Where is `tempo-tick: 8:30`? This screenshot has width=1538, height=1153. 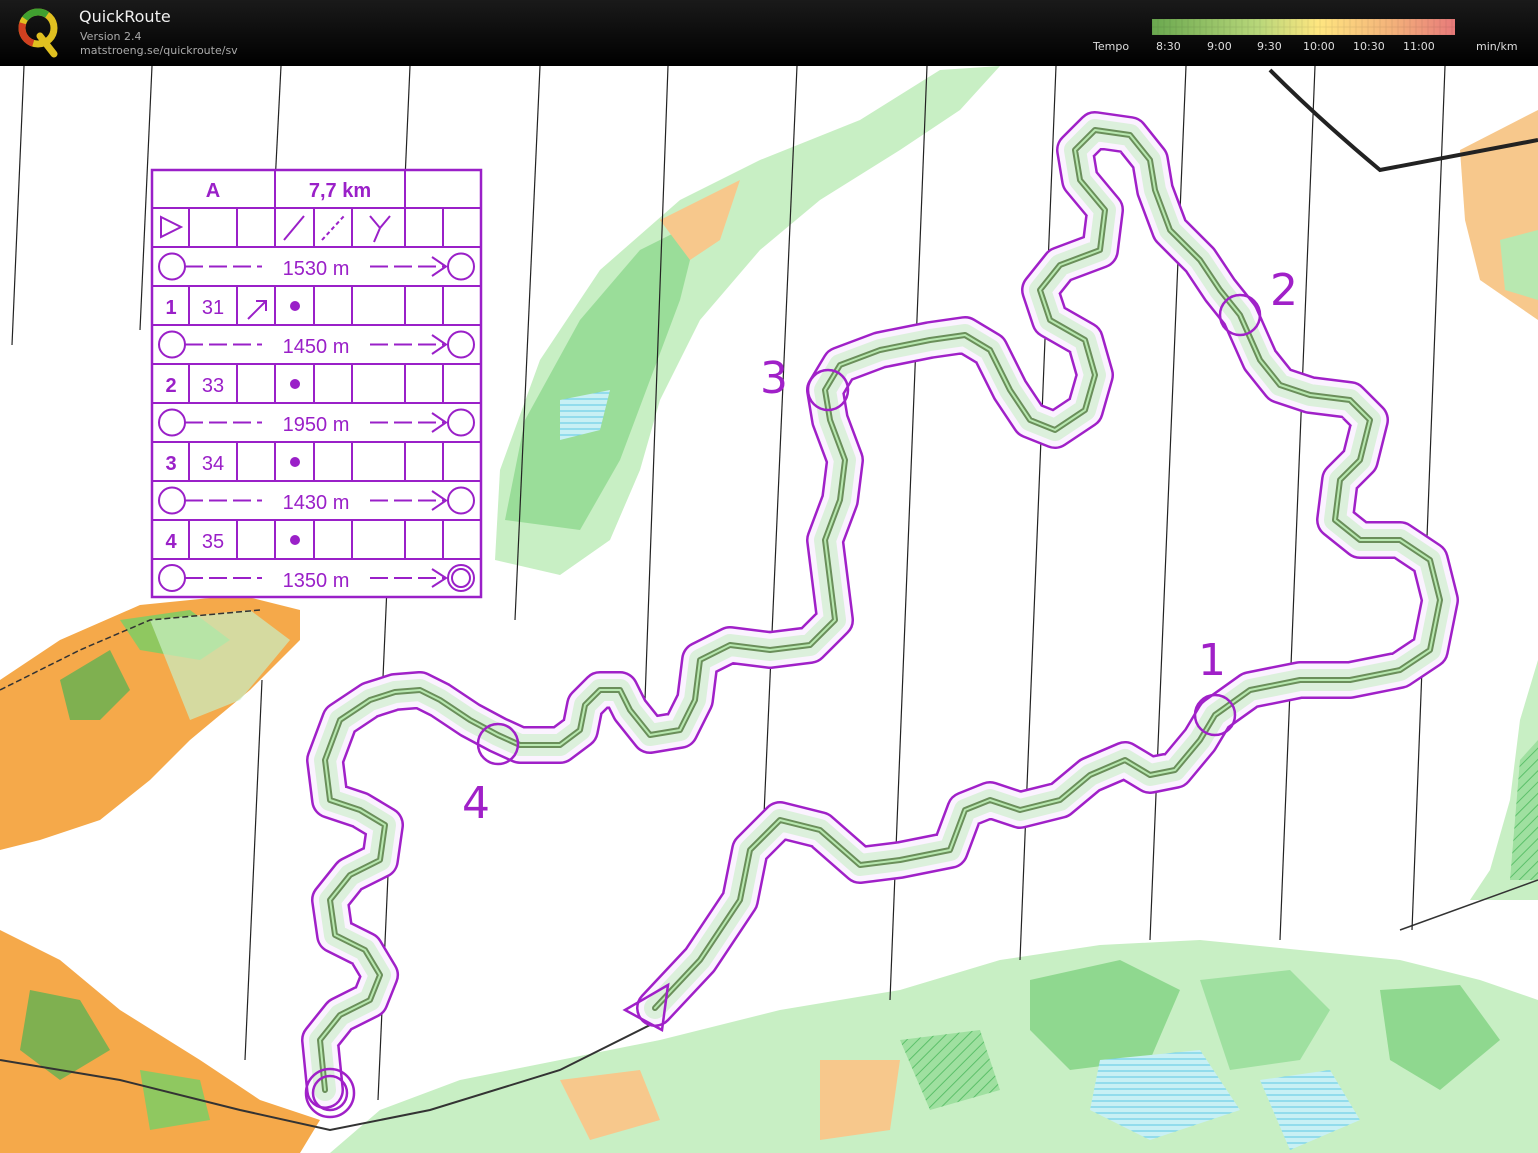 tempo-tick: 8:30 is located at coordinates (1168, 46).